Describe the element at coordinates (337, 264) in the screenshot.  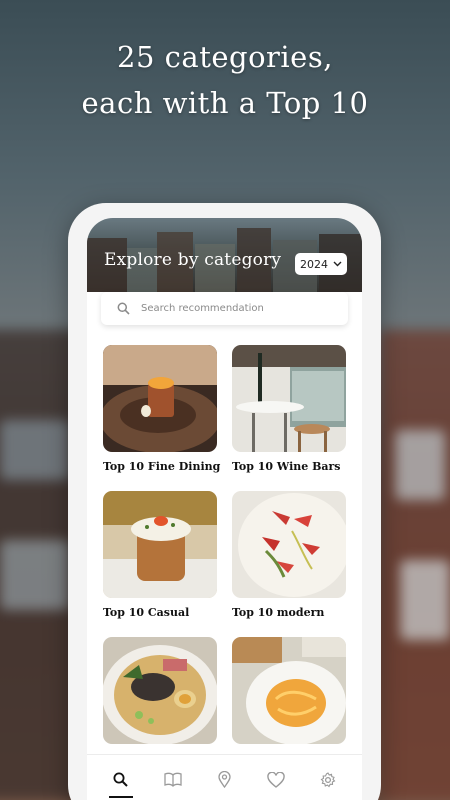
I see `chevron-down-icon` at that location.